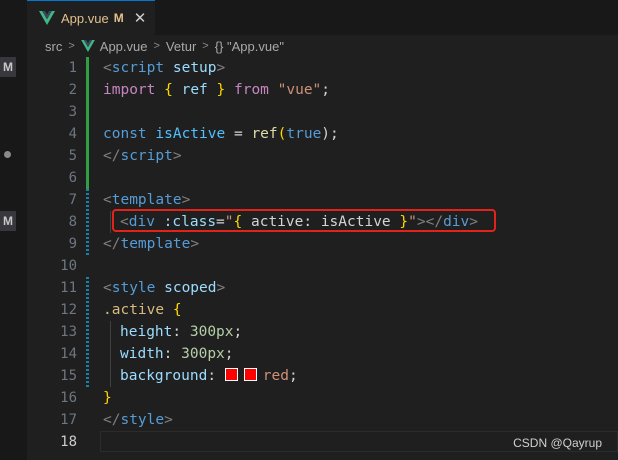  What do you see at coordinates (72, 68) in the screenshot?
I see `line-number: 1` at bounding box center [72, 68].